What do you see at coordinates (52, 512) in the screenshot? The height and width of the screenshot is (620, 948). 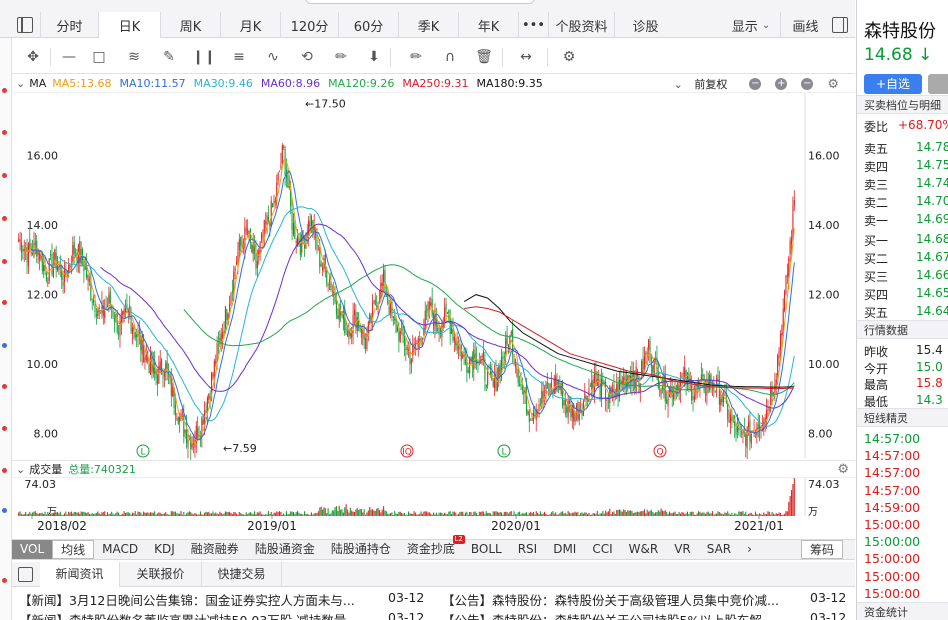 I see `volume-unit-left: 万` at bounding box center [52, 512].